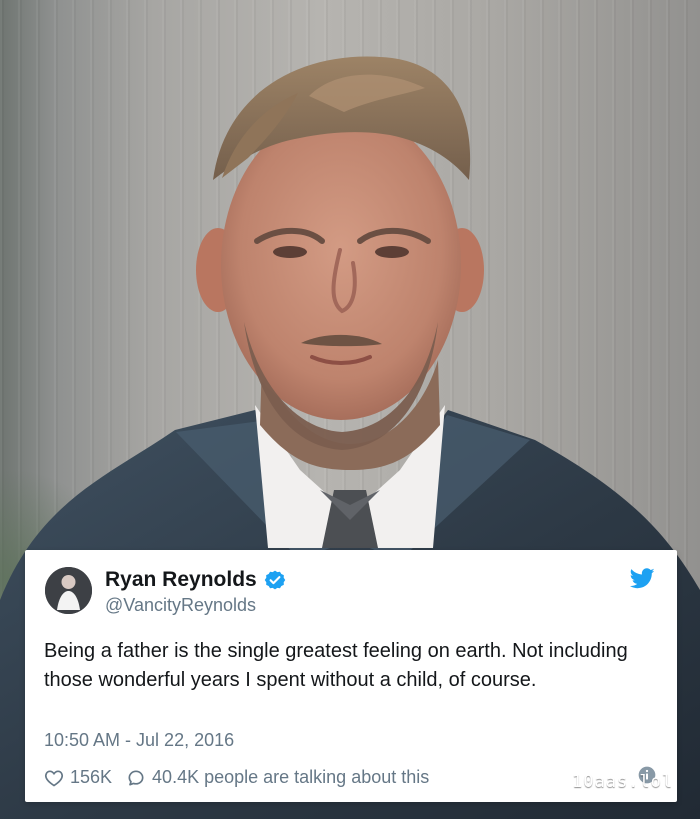 This screenshot has width=700, height=819. What do you see at coordinates (181, 580) in the screenshot?
I see `display-name: Ryan Reynolds` at bounding box center [181, 580].